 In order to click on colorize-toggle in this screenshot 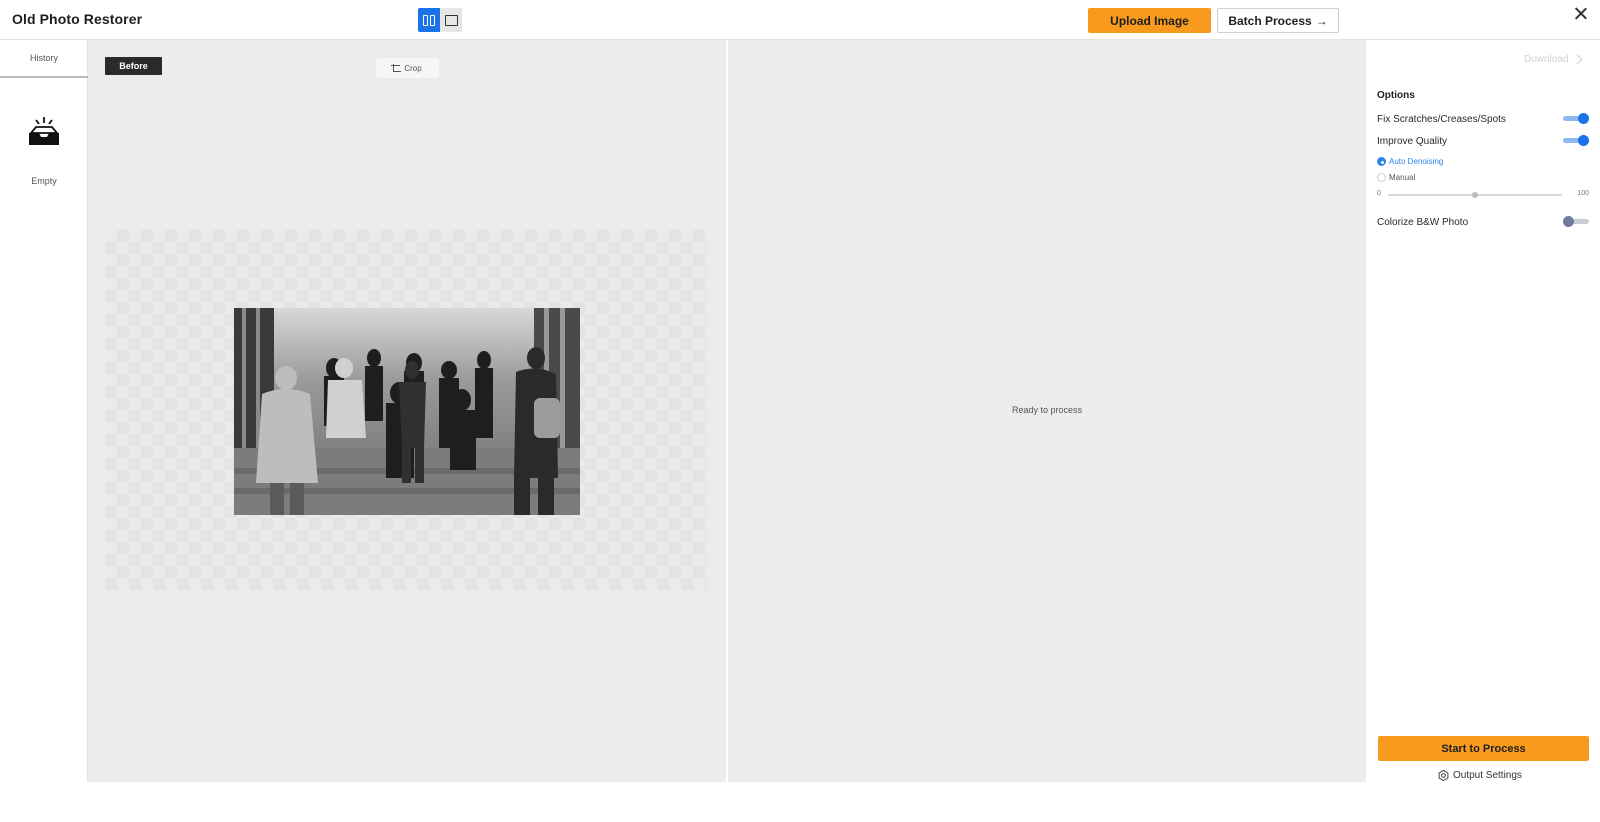, I will do `click(1576, 222)`.